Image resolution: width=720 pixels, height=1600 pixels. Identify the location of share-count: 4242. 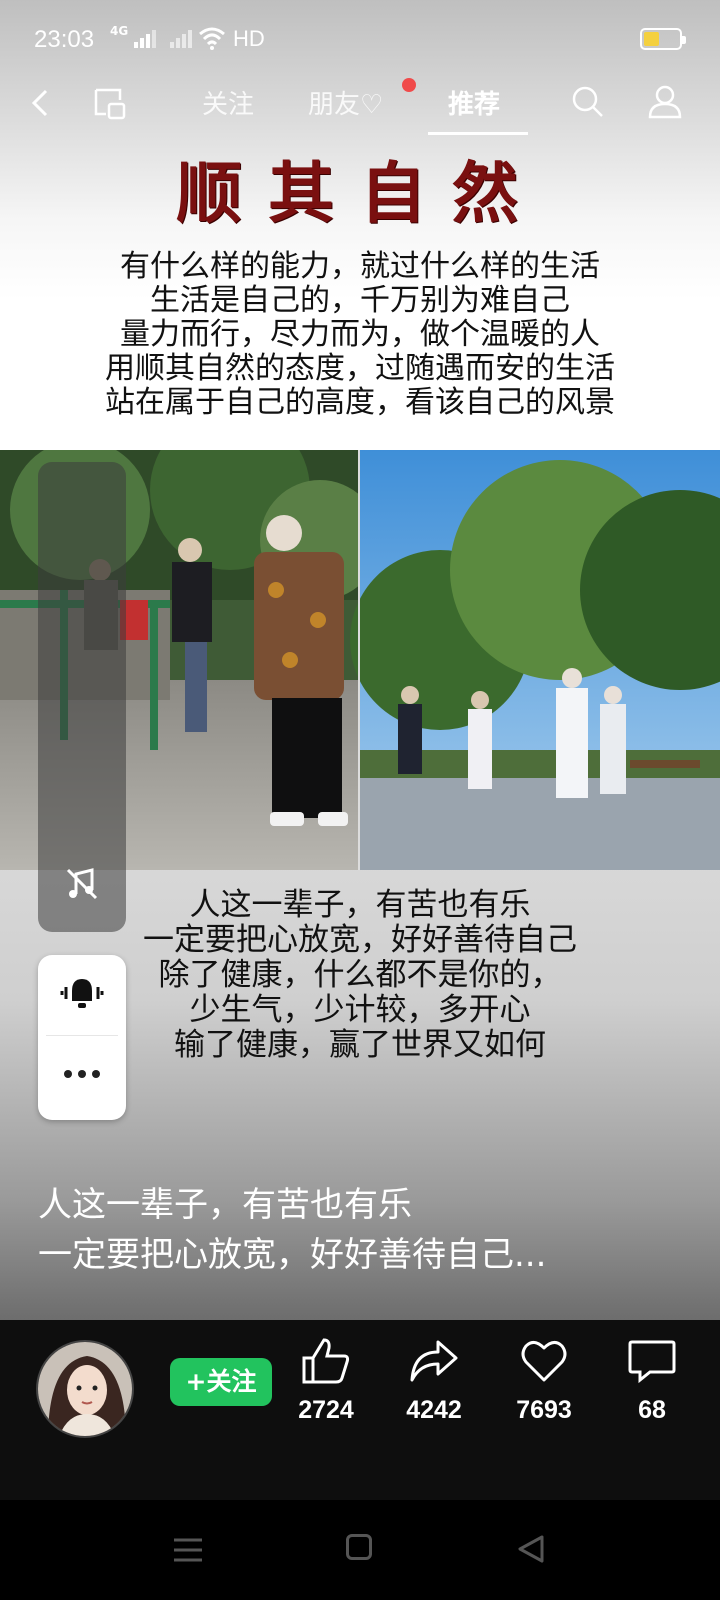
(434, 1410).